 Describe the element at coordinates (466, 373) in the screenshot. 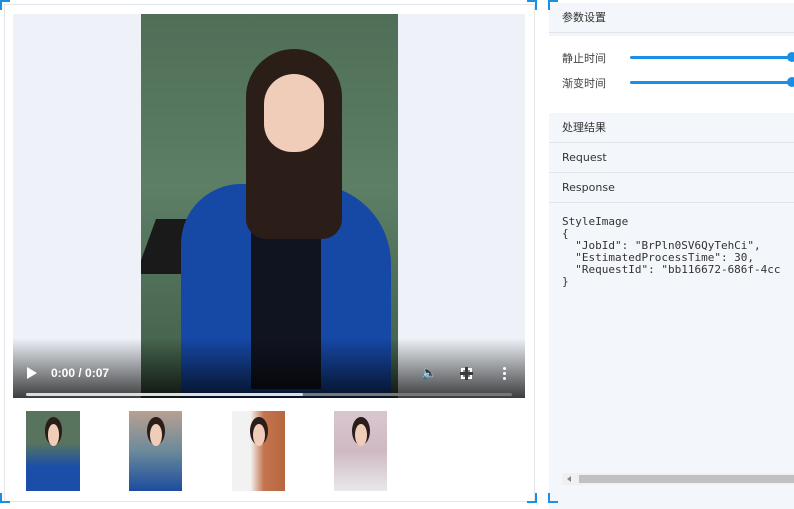

I see `fullscreen-icon` at that location.